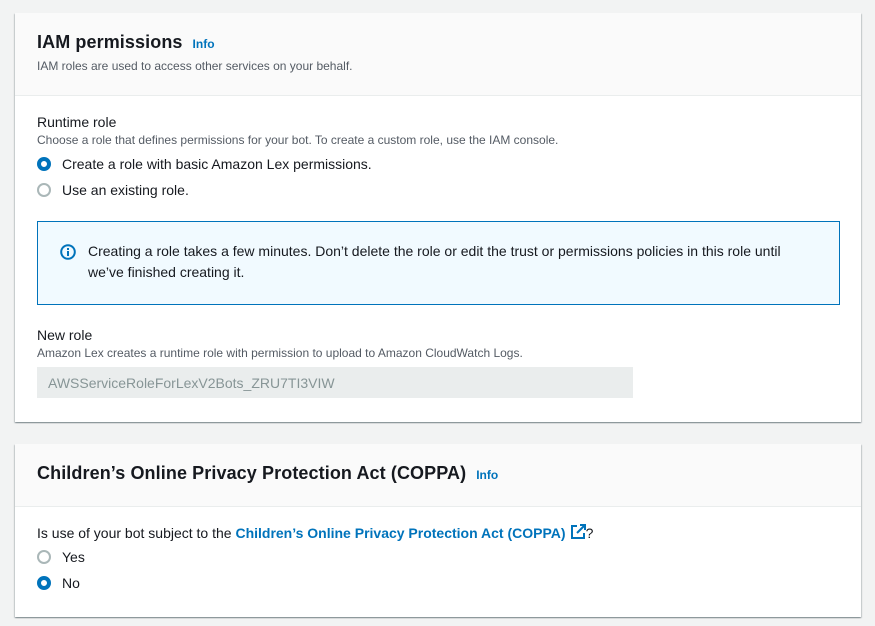  I want to click on radio-existing-role-label: Use an existing role., so click(125, 190).